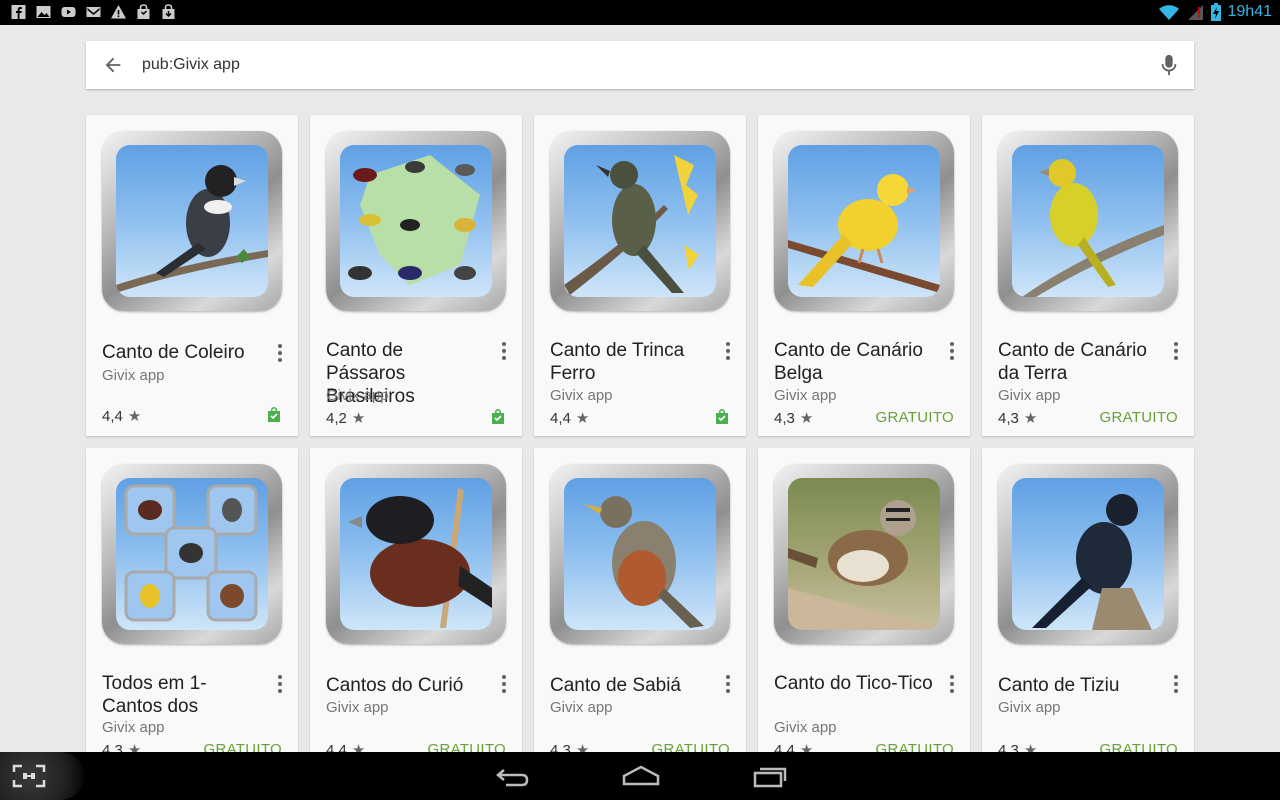  I want to click on app-card: Canto de Tiziu Givix app 4,3 ★ GRATUITO, so click(1088, 603).